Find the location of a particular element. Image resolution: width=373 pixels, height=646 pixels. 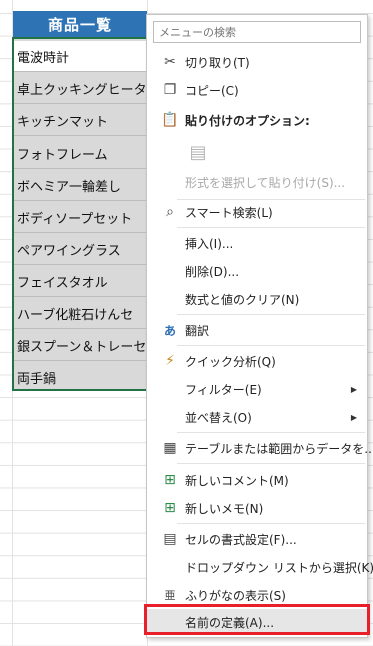

table-row: フォトフレーム is located at coordinates (80, 153).